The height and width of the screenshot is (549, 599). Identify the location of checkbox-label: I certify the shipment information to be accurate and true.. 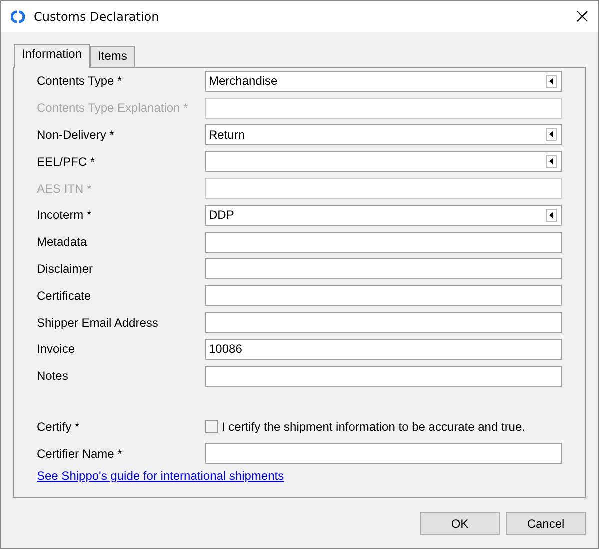
(374, 427).